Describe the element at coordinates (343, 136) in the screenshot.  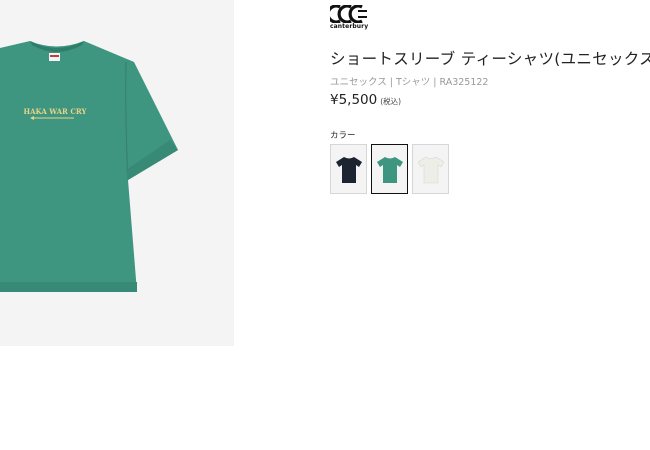
I see `color-label: カラー` at that location.